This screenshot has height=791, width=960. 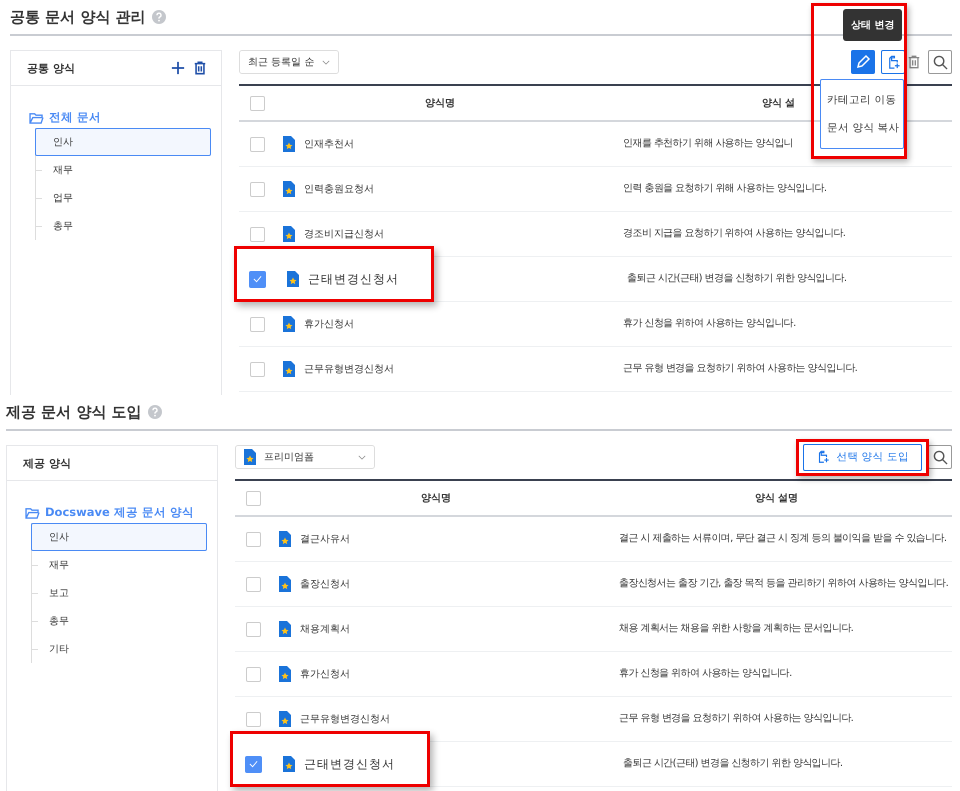 What do you see at coordinates (593, 584) in the screenshot?
I see `table-row: 출장신청서 출장신청서는 출장 기간, 출장 목적 등을 관리하기 위하여 사용하는 양식입니다.` at bounding box center [593, 584].